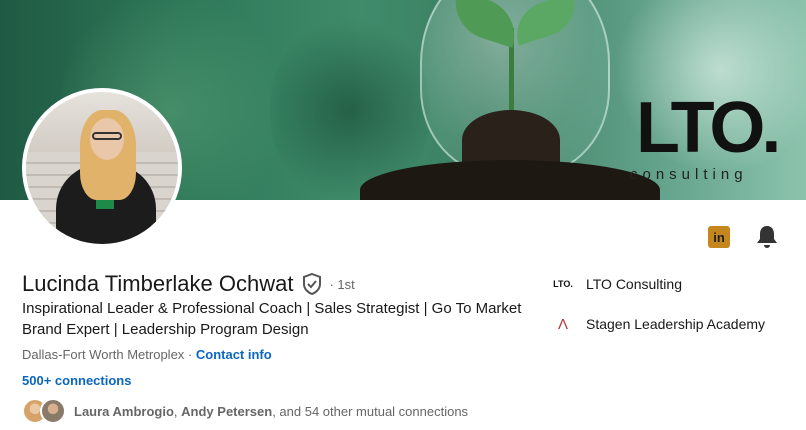 The width and height of the screenshot is (806, 430). I want to click on profile-name: Lucinda Timberlake Ochwat, so click(158, 283).